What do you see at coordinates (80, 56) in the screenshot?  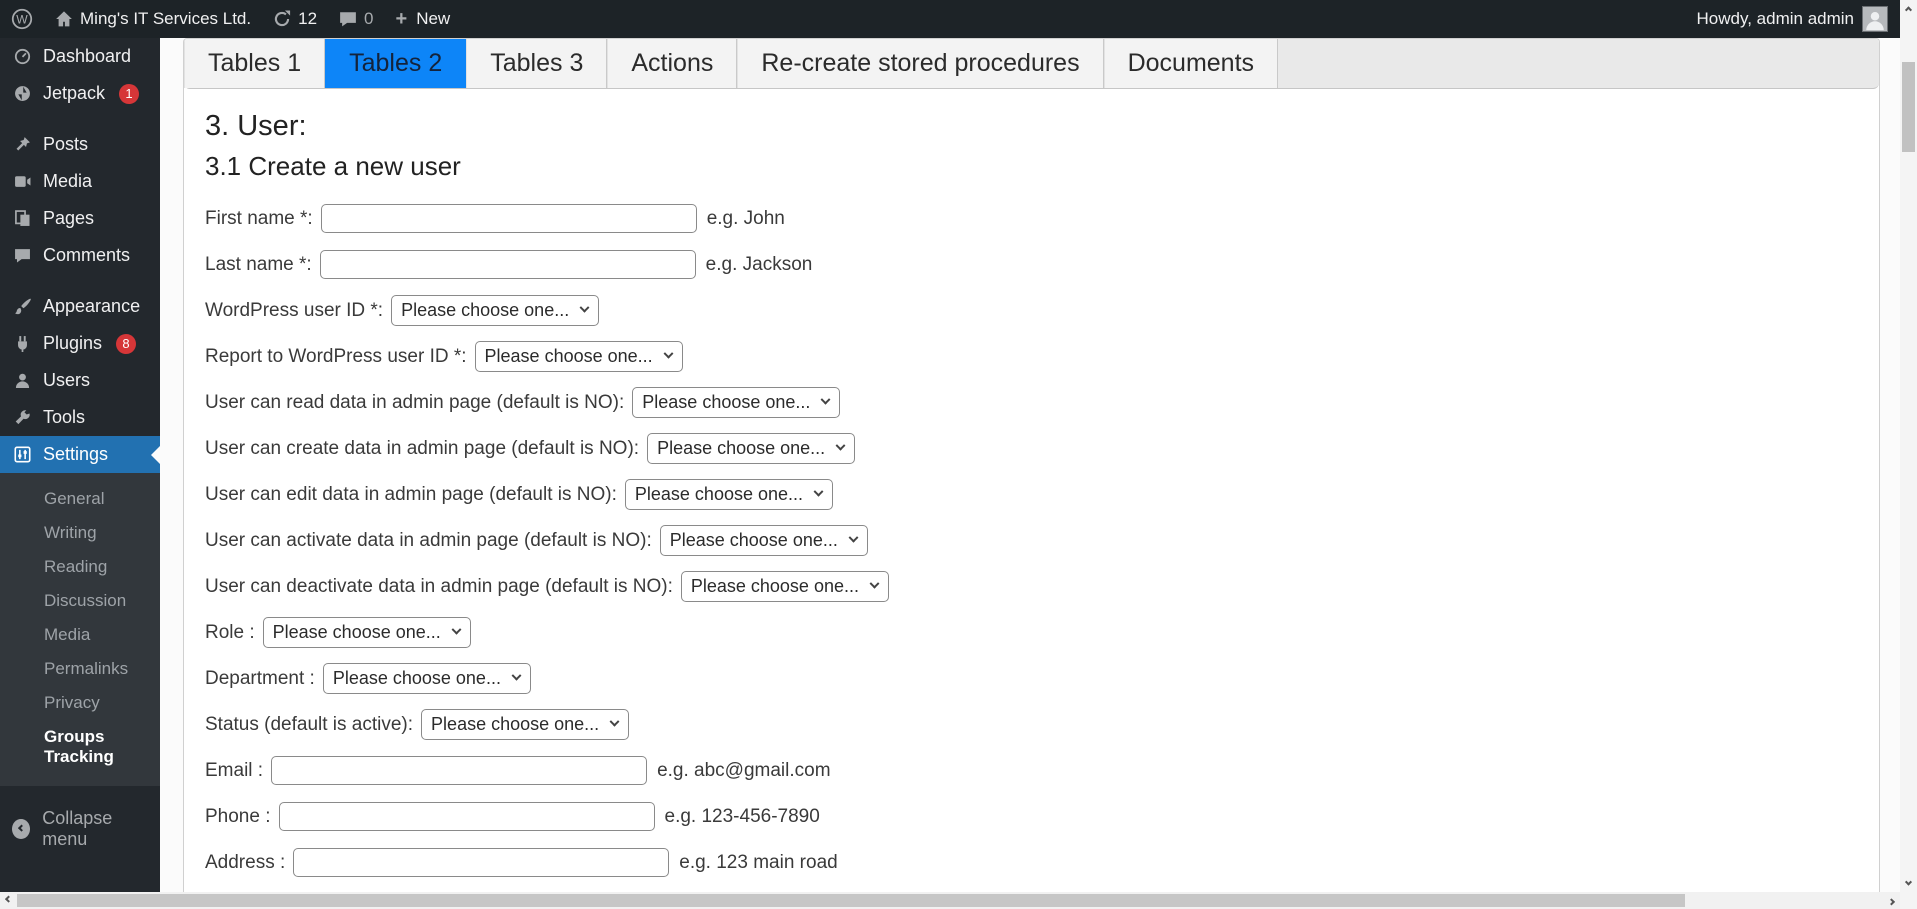 I see `sidebar-item-dashboard: Dashboard` at bounding box center [80, 56].